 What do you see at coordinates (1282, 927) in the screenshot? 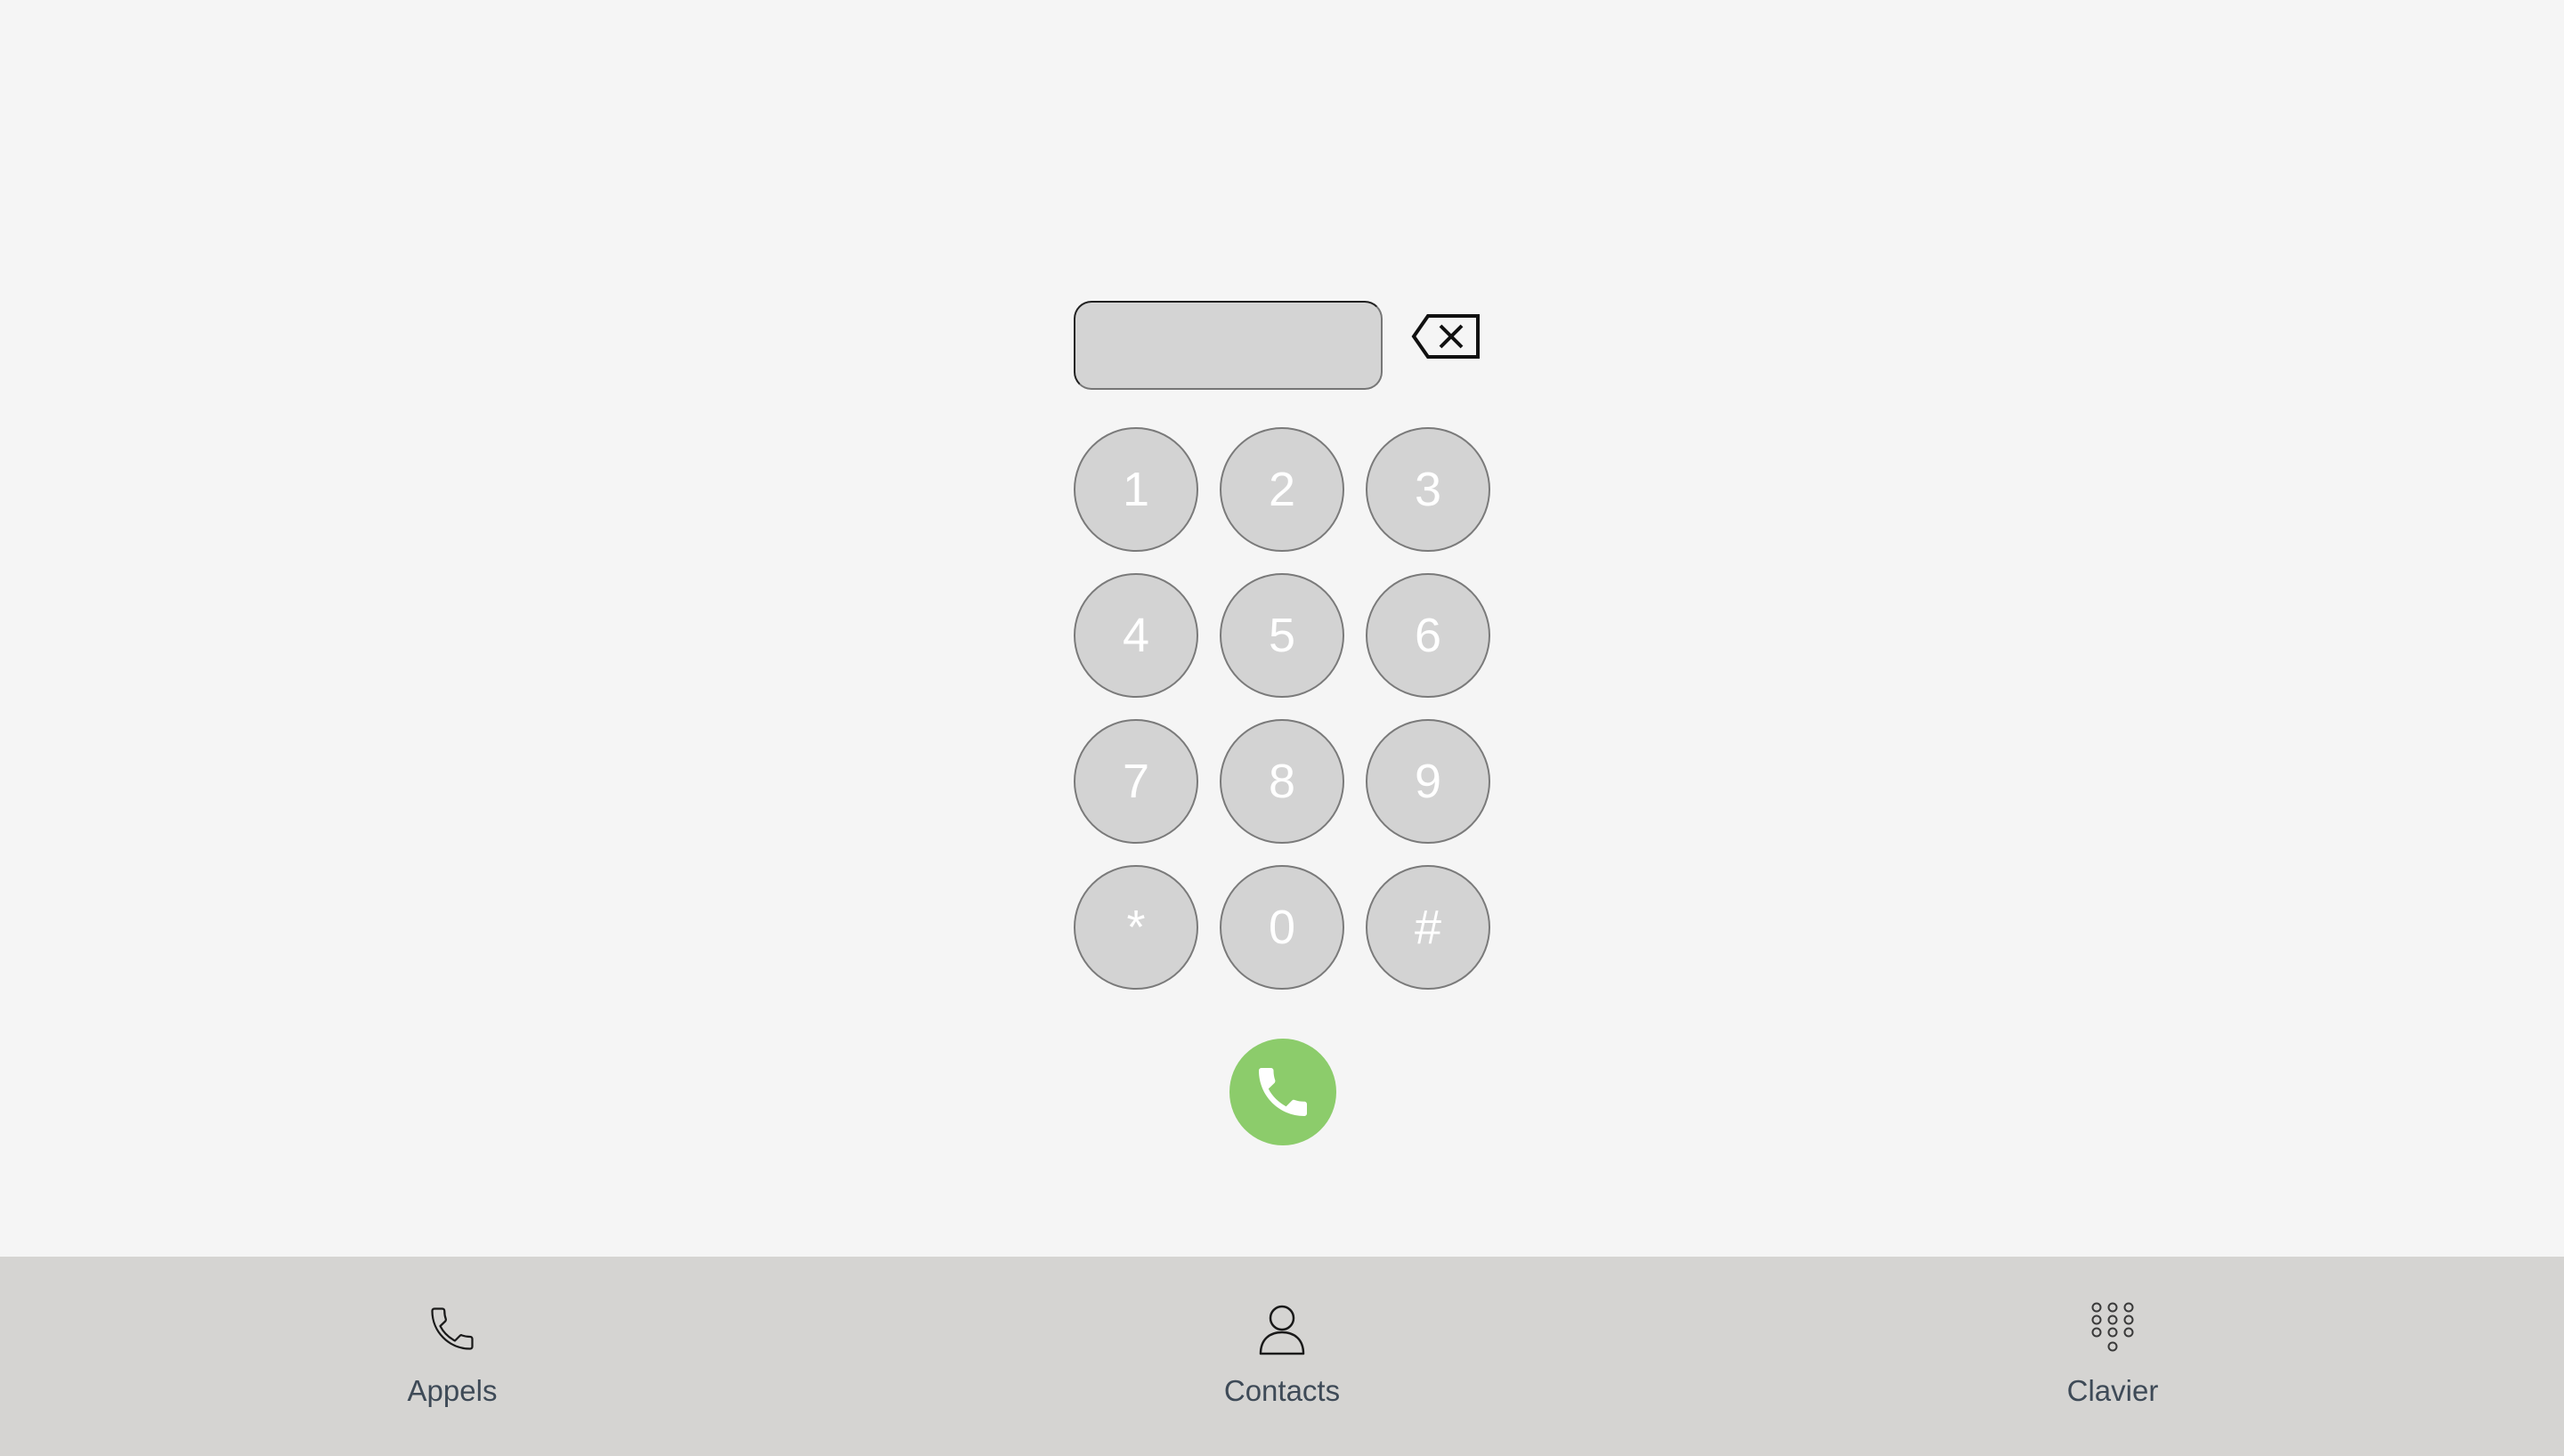
I see `key-0: 0` at bounding box center [1282, 927].